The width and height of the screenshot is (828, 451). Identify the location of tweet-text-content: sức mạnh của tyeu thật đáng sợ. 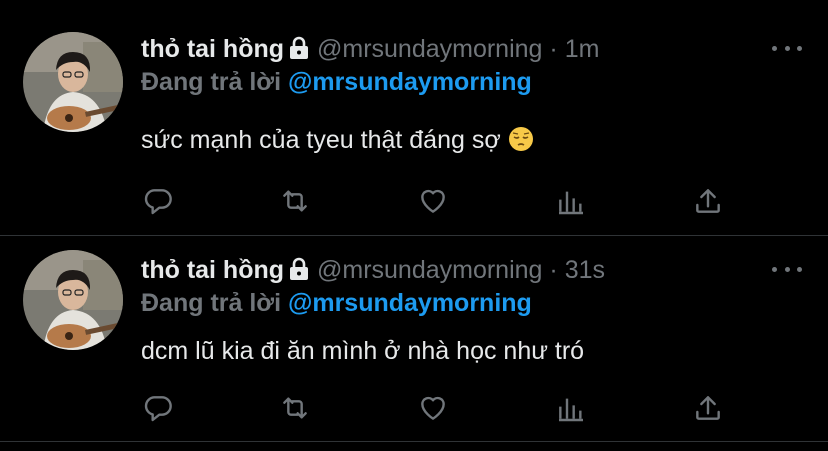
(321, 140).